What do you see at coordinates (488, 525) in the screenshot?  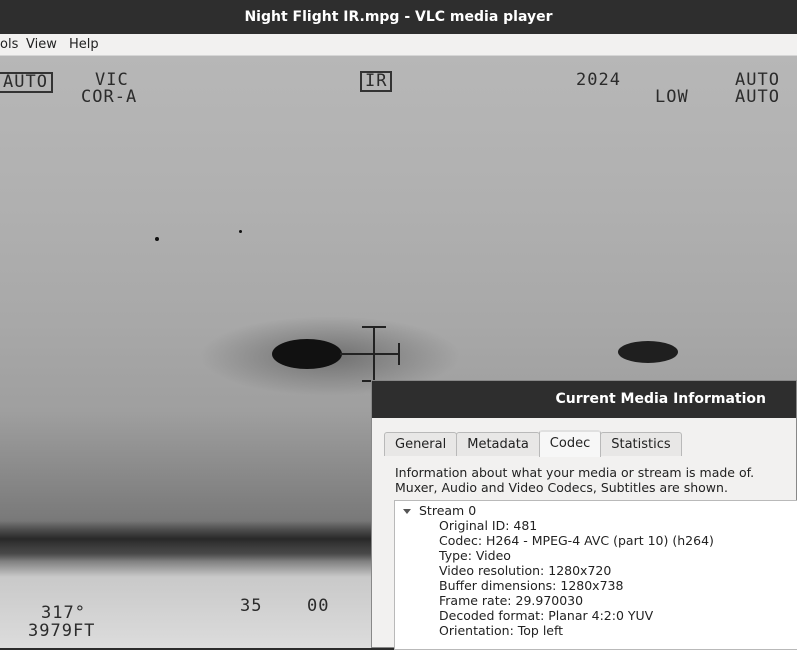 I see `tree-item: Original ID: 481` at bounding box center [488, 525].